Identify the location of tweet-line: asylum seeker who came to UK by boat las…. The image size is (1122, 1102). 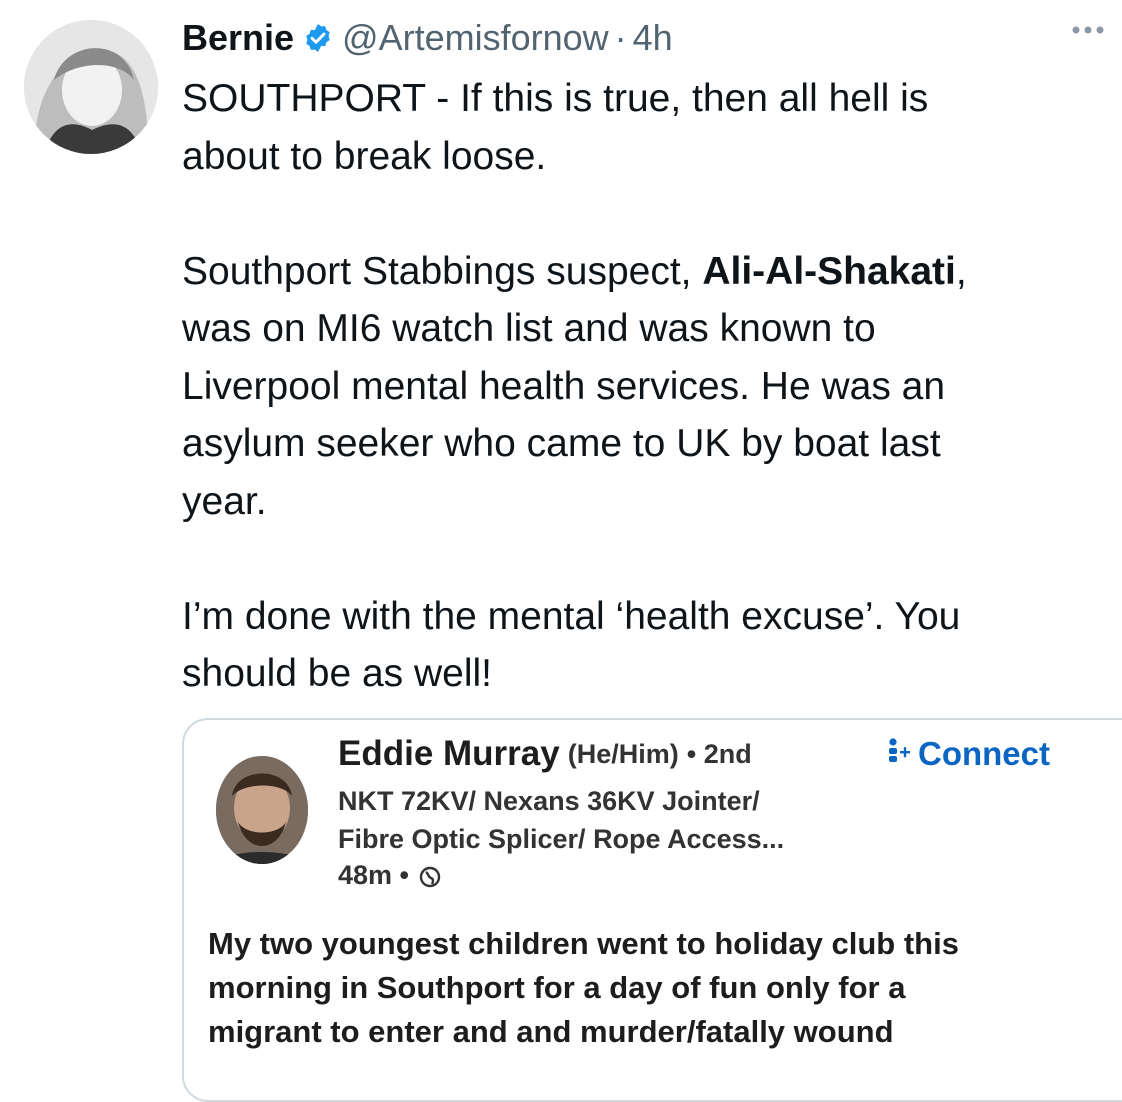
(561, 443).